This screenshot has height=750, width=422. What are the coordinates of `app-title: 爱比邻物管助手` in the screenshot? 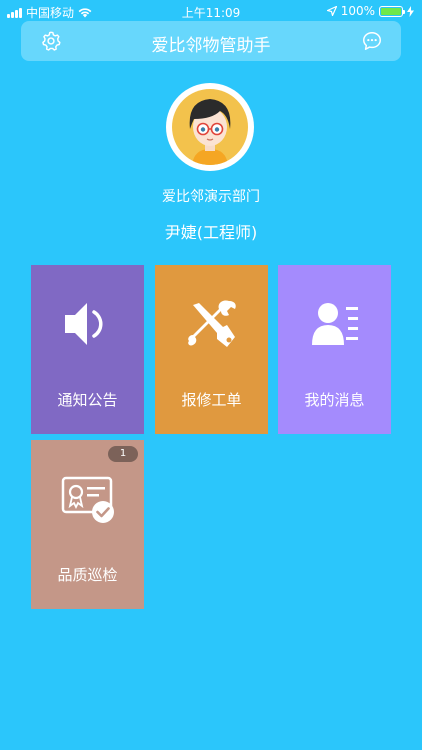 It's located at (211, 46).